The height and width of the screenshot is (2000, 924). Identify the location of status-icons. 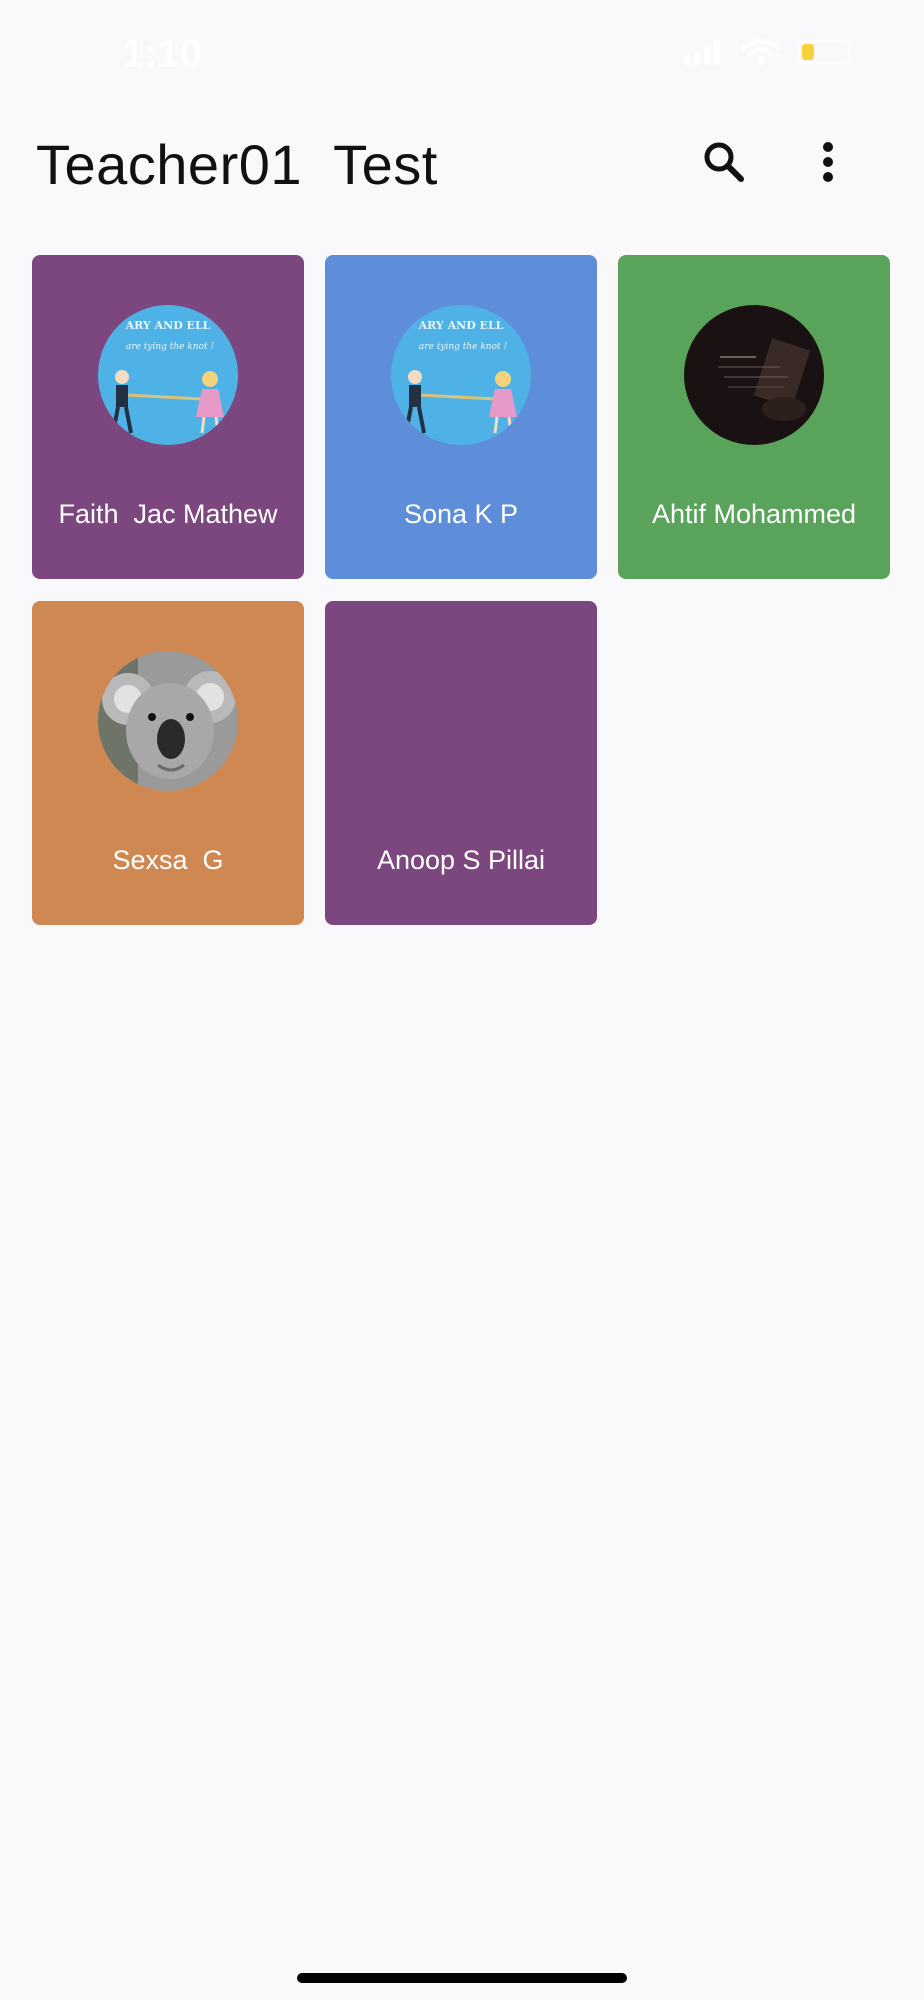
(767, 52).